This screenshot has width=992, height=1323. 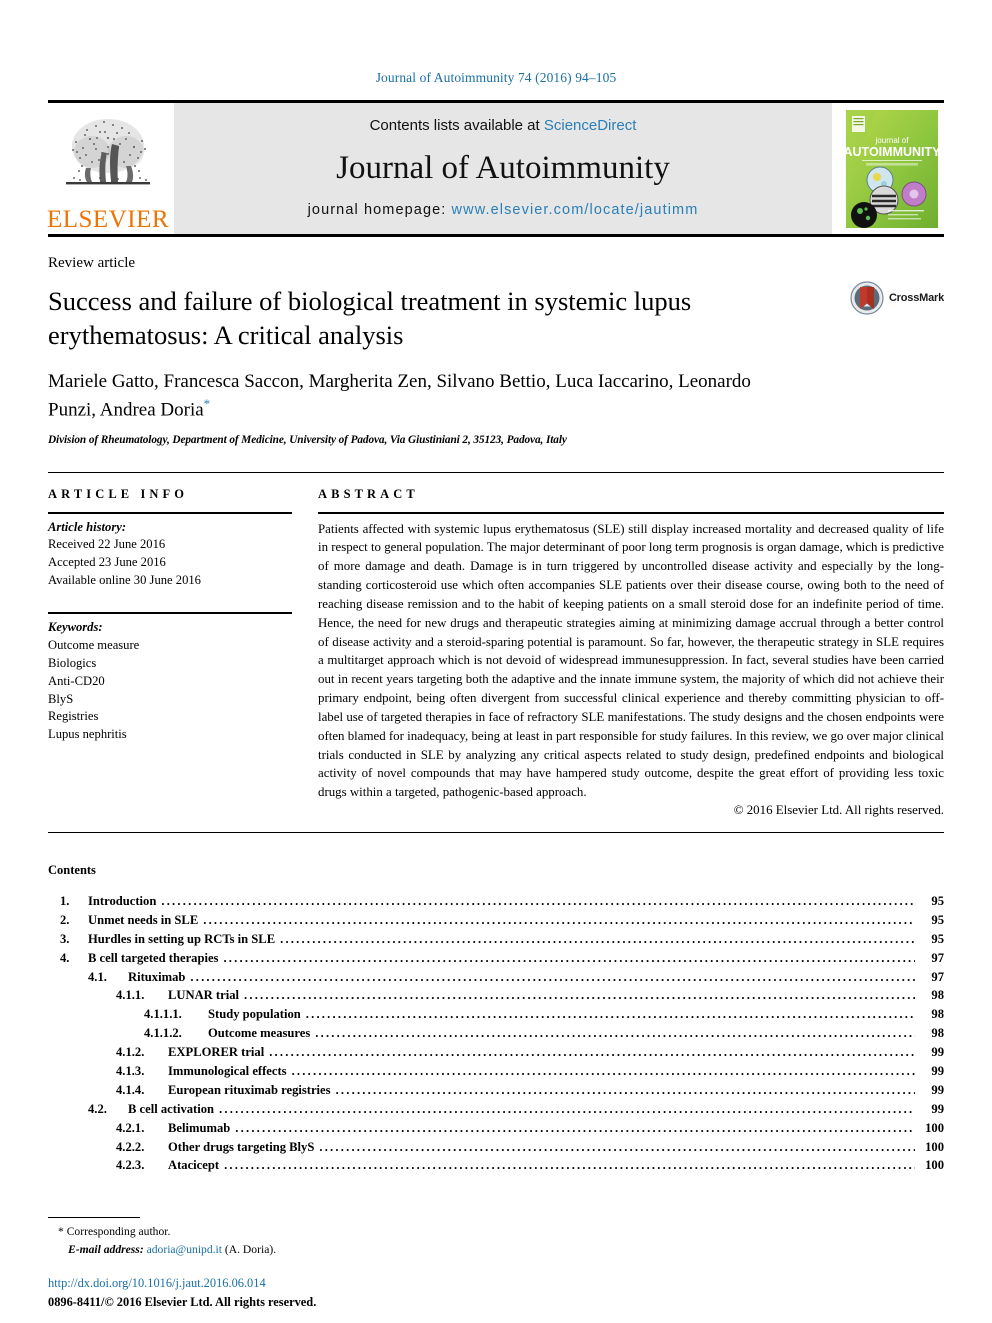 What do you see at coordinates (207, 404) in the screenshot?
I see `corresponding-author-marker: *` at bounding box center [207, 404].